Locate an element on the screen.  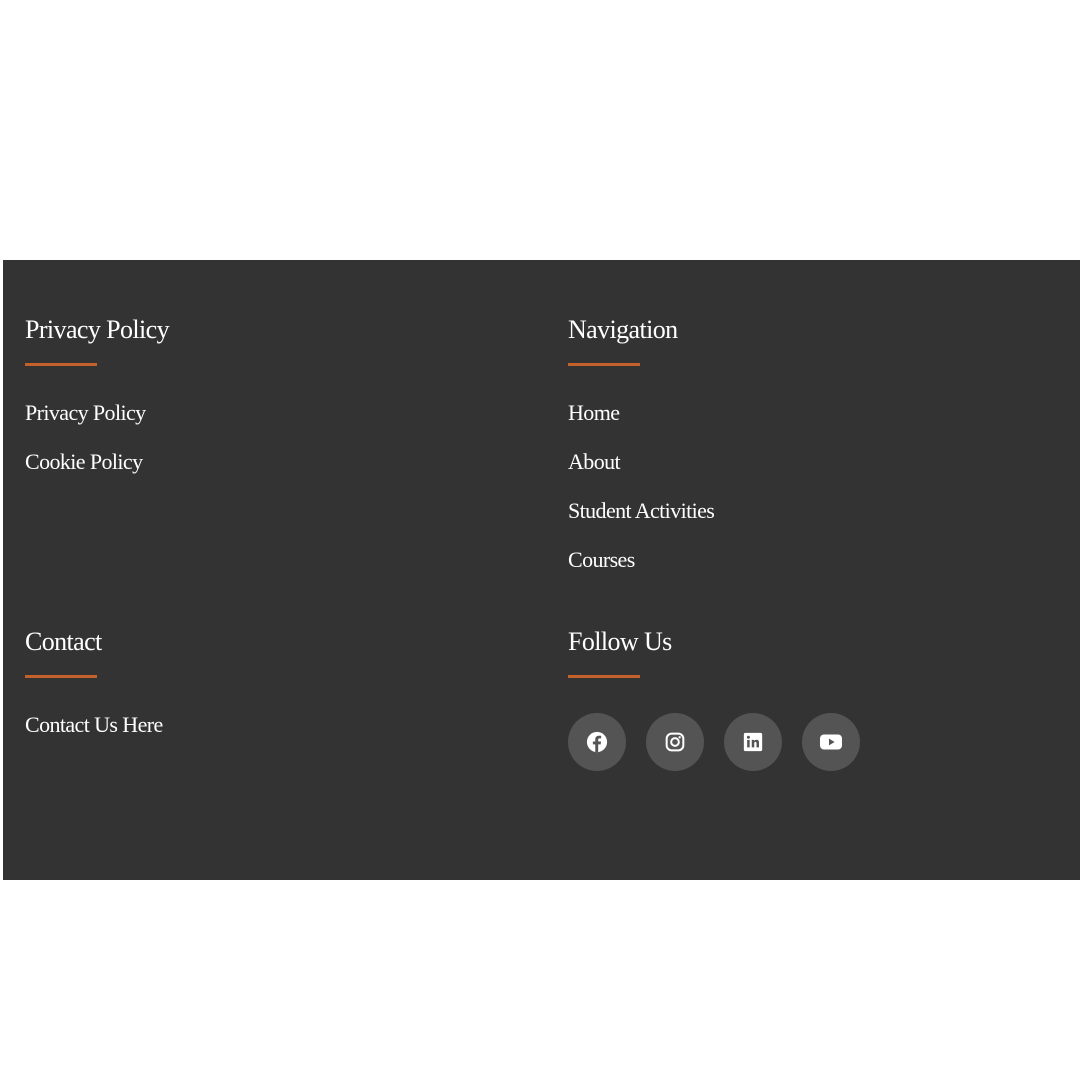
follow-heading-underline is located at coordinates (604, 676).